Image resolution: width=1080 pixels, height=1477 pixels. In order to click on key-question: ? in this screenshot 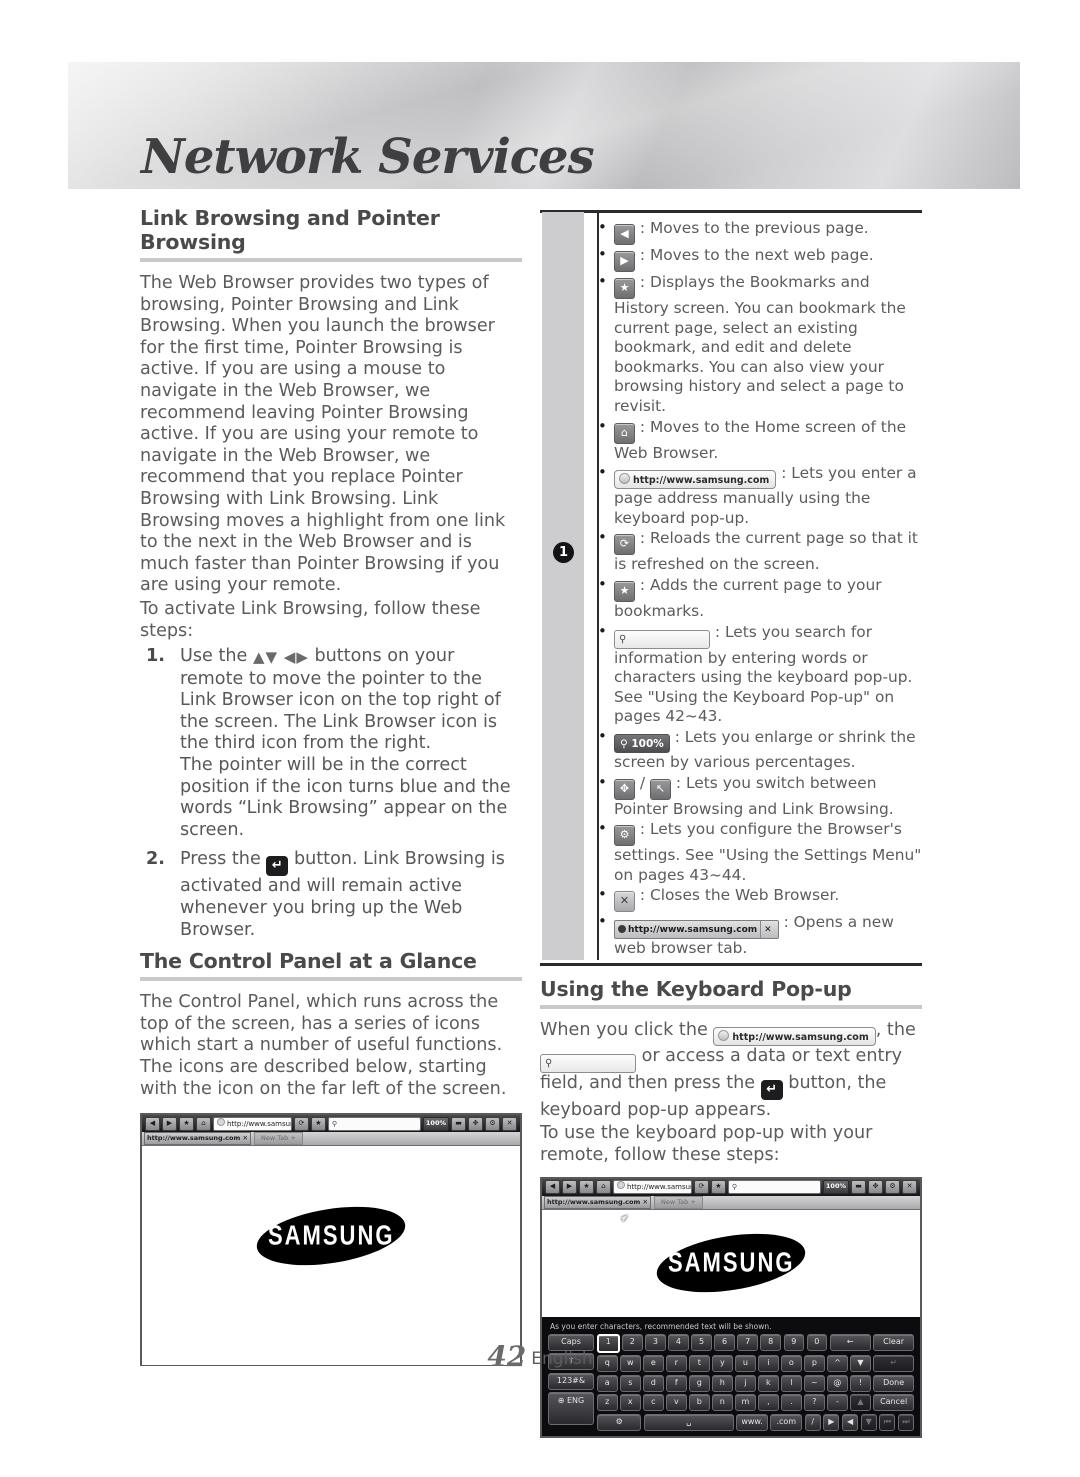, I will do `click(814, 1403)`.